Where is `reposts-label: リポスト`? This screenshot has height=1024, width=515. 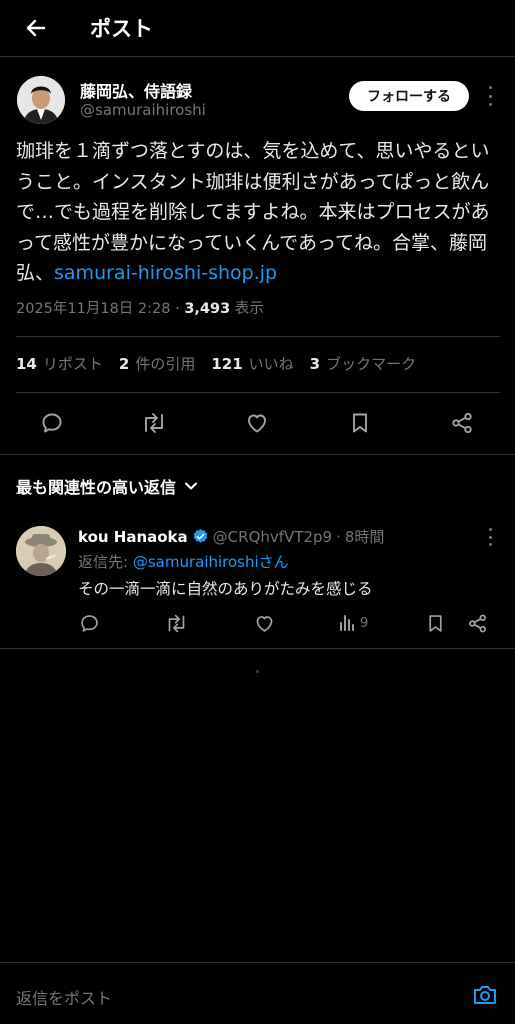 reposts-label: リポスト is located at coordinates (72, 364).